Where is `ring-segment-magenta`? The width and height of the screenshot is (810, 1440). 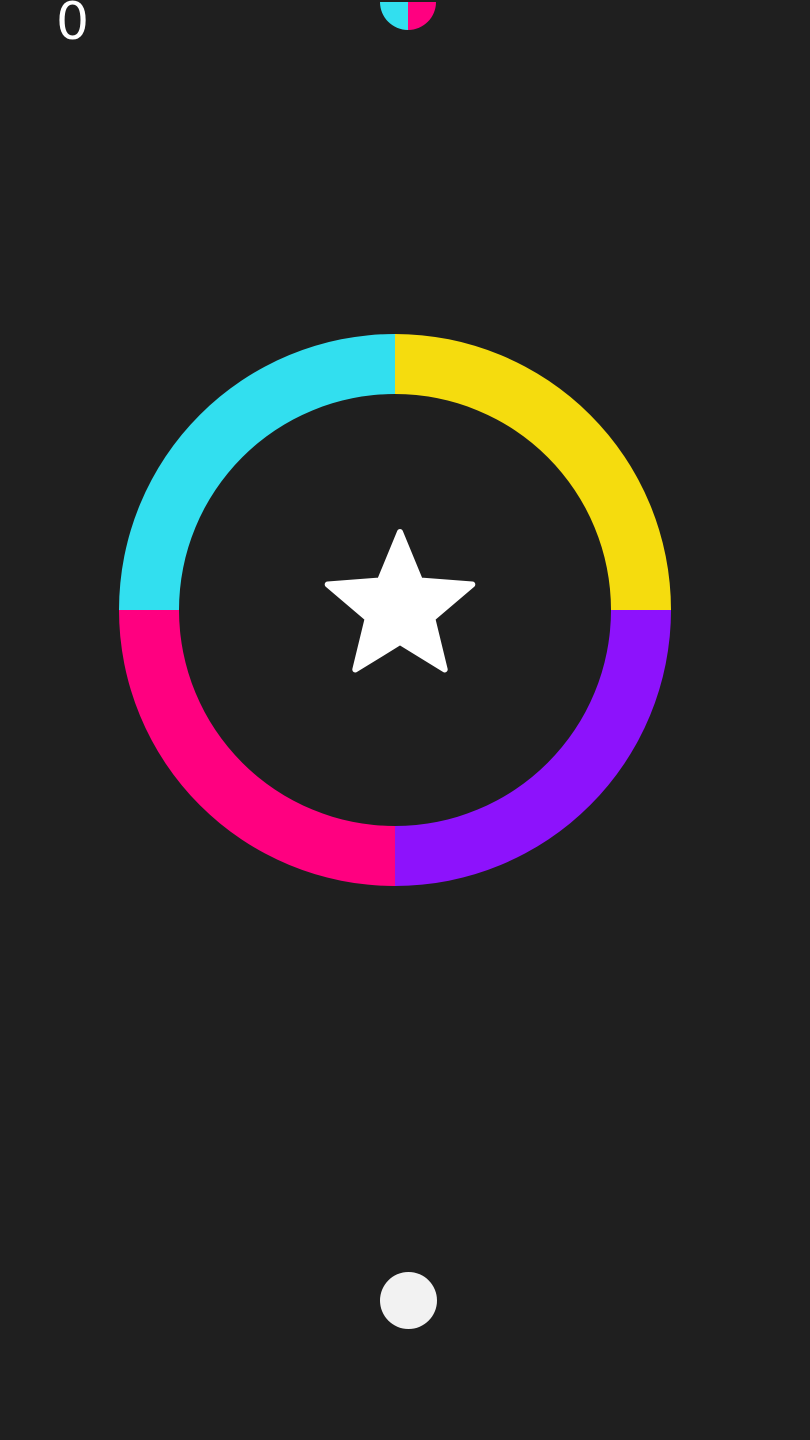
ring-segment-magenta is located at coordinates (257, 748).